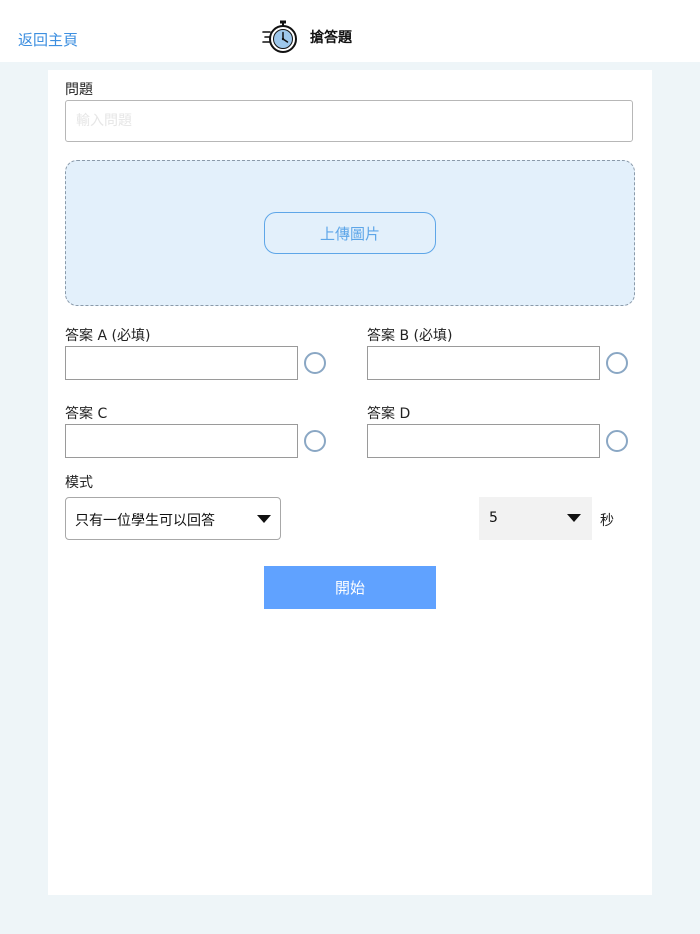 This screenshot has width=700, height=934. What do you see at coordinates (483, 363) in the screenshot?
I see `answer-b-input` at bounding box center [483, 363].